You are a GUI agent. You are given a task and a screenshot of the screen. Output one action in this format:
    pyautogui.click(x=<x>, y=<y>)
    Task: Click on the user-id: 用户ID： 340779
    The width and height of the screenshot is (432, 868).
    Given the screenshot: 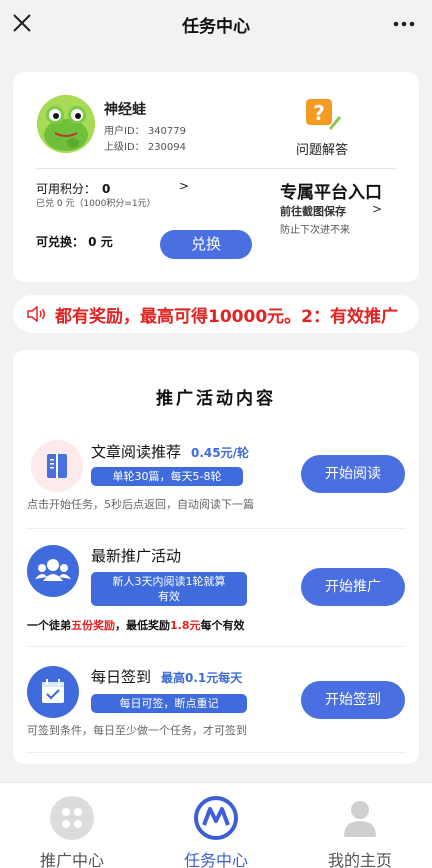 What is the action you would take?
    pyautogui.click(x=145, y=131)
    